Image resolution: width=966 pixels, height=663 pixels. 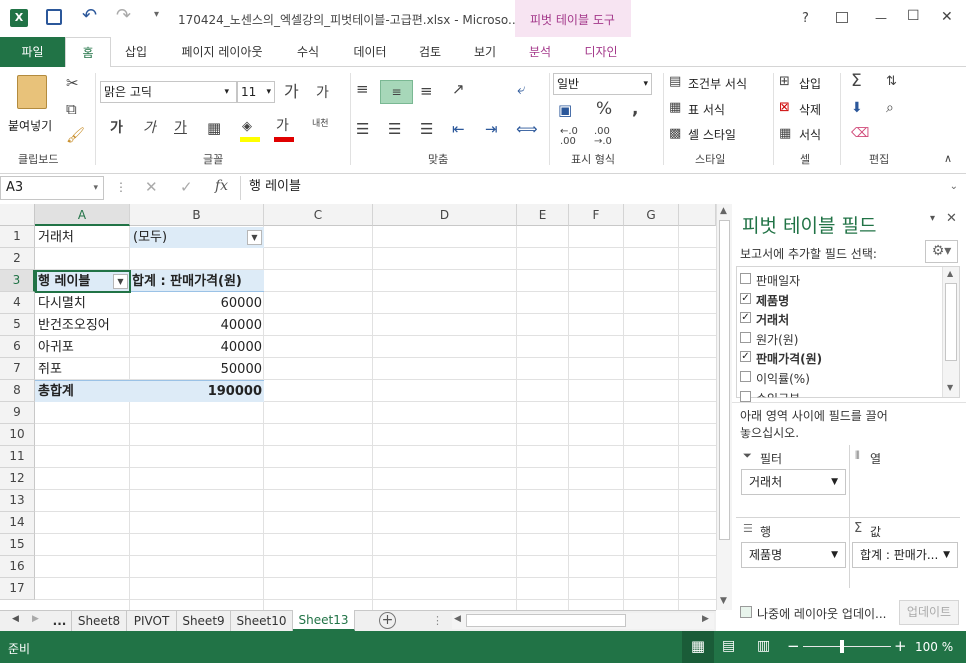 What do you see at coordinates (651, 215) in the screenshot?
I see `column-header-g: G` at bounding box center [651, 215].